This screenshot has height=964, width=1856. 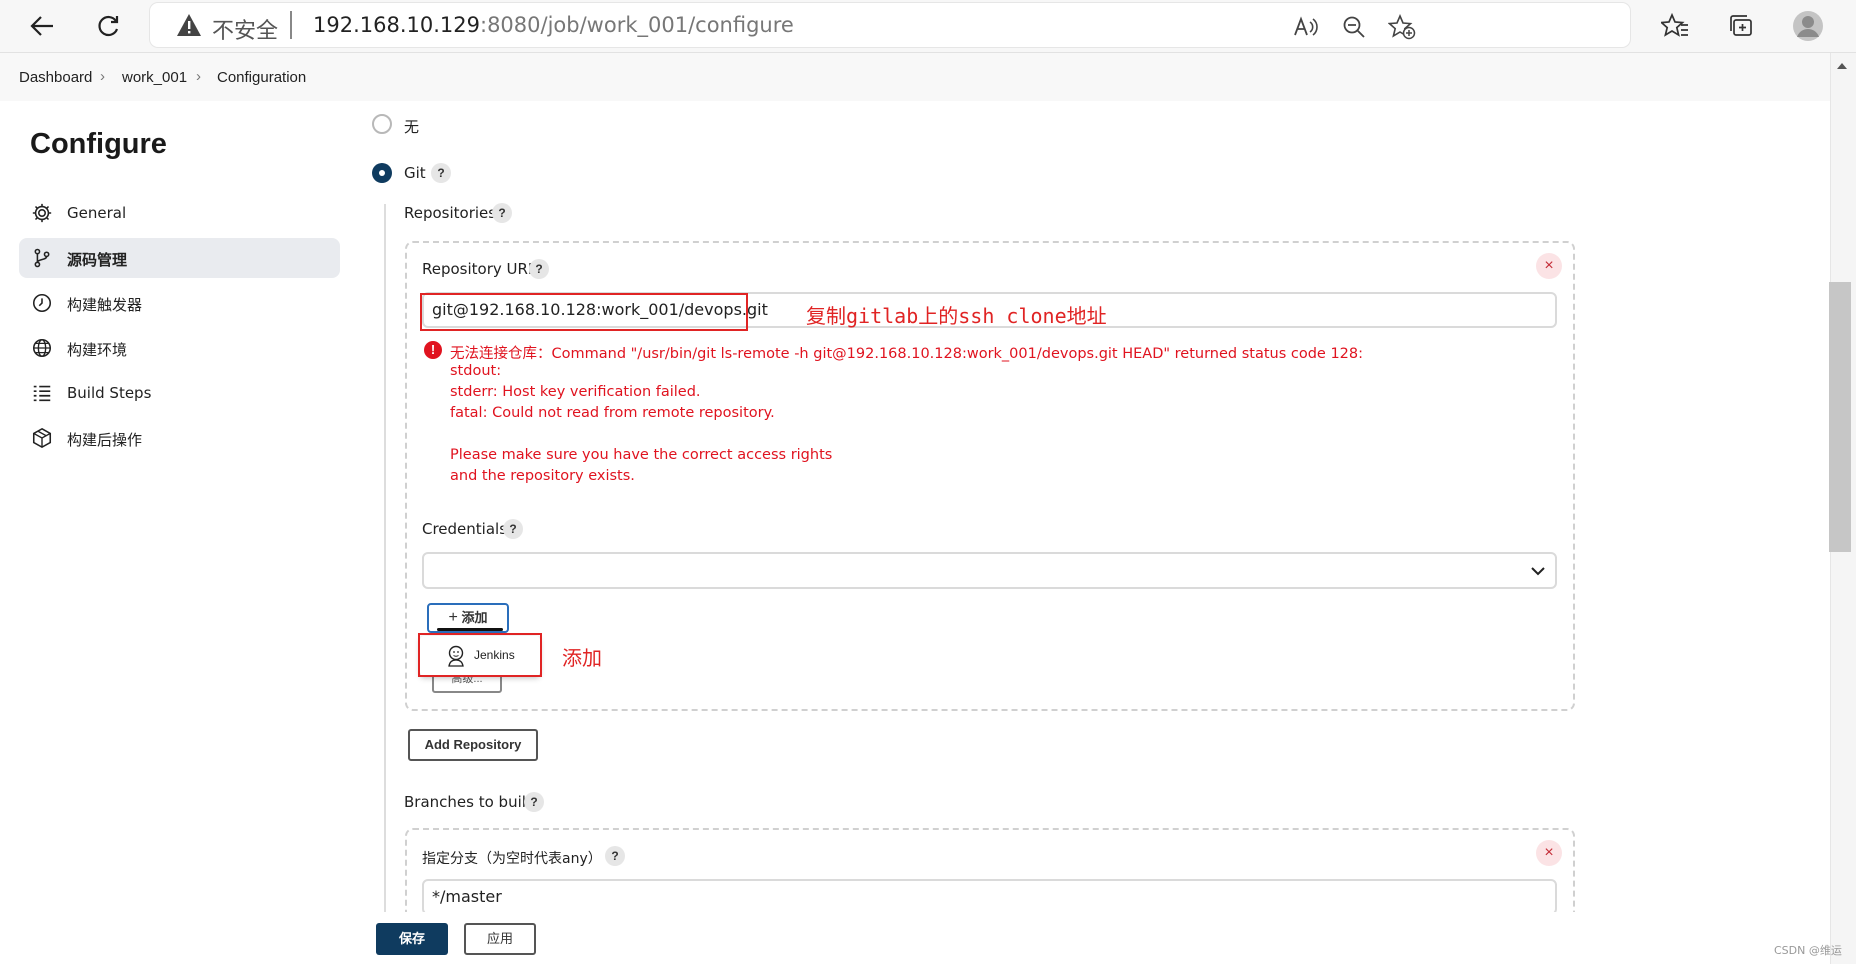 I want to click on star-plus-icon, so click(x=1402, y=27).